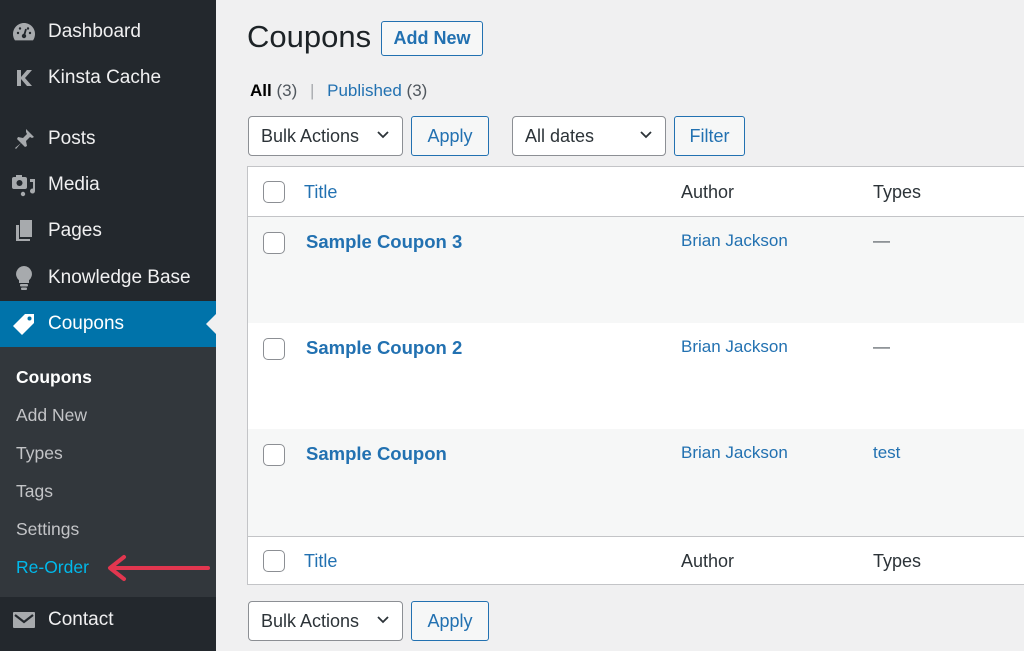 Image resolution: width=1024 pixels, height=651 pixels. I want to click on sidebar-item-label: Knowledge Base, so click(119, 277).